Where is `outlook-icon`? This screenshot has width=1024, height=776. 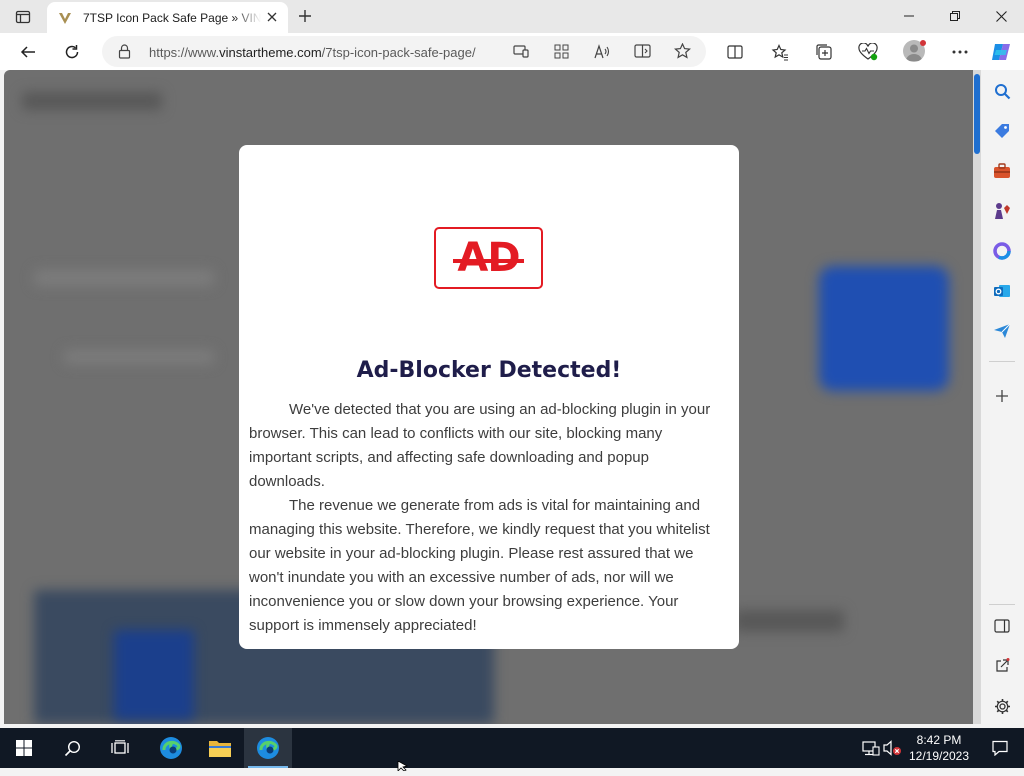 outlook-icon is located at coordinates (1002, 291).